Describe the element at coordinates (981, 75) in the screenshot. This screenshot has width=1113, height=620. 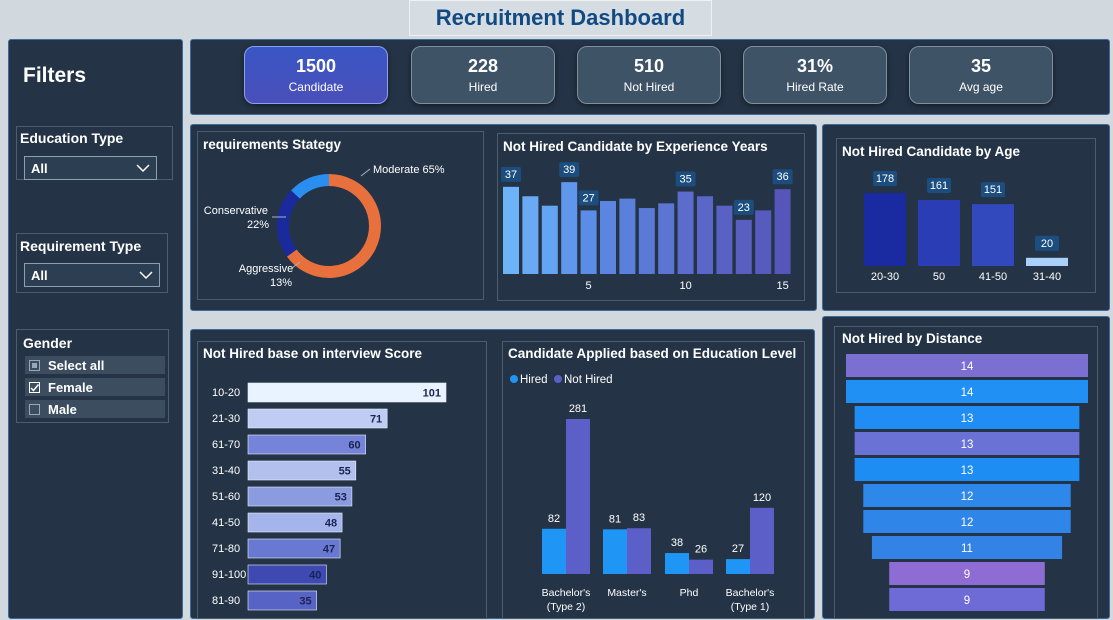
I see `kpi-card-avg-age: 35 Avg age` at that location.